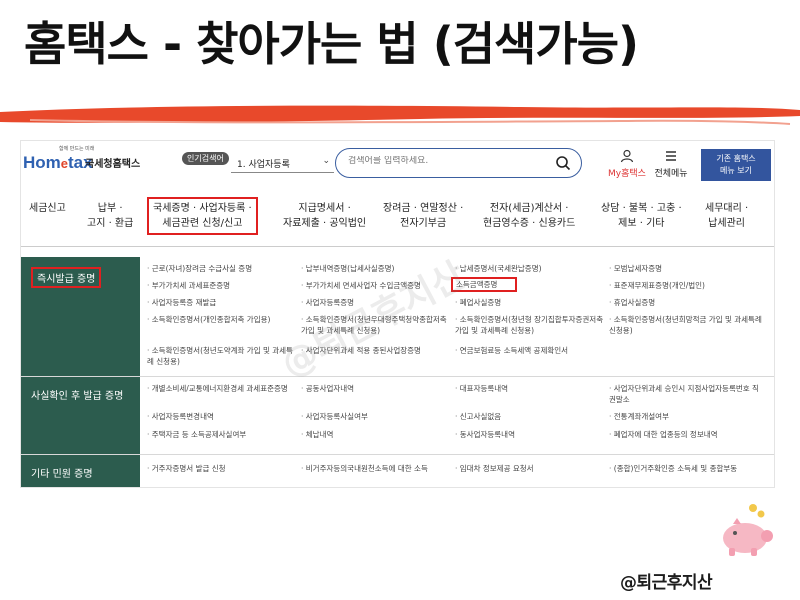  Describe the element at coordinates (529, 468) in the screenshot. I see `list-item: 임대차 정보제공 요청서` at that location.